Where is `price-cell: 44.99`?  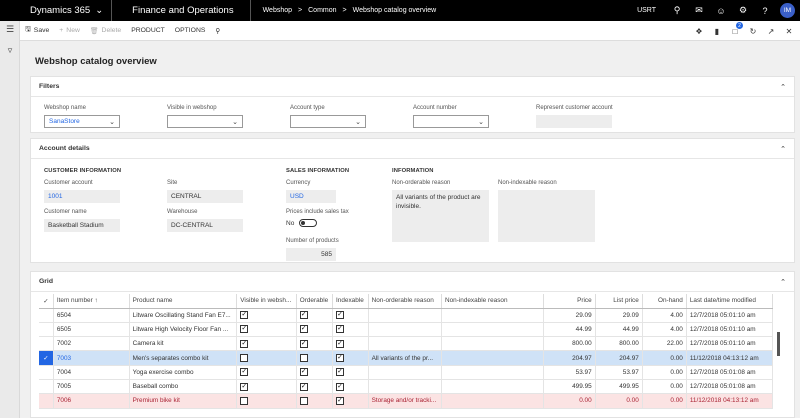
price-cell: 44.99 is located at coordinates (569, 330).